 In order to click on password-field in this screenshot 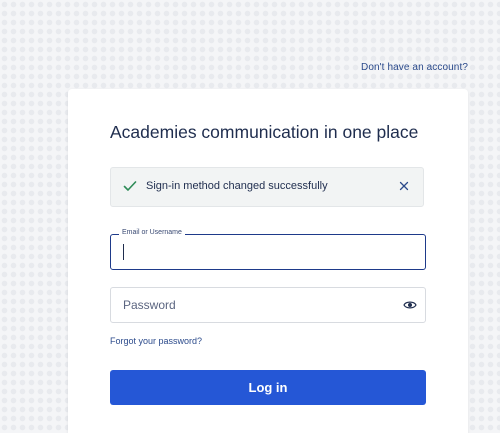, I will do `click(268, 305)`.